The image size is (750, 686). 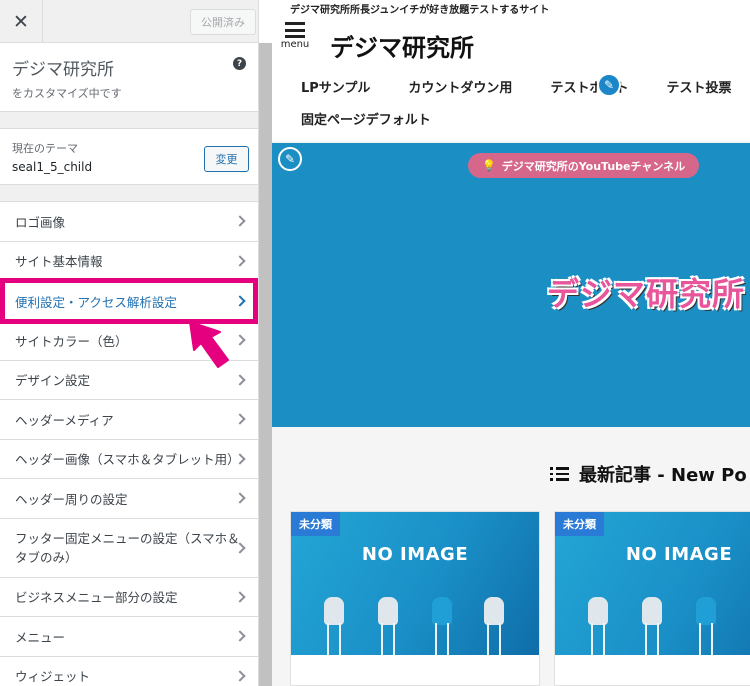 What do you see at coordinates (663, 475) in the screenshot?
I see `latest-posts-title: 最新記事 - New Po` at bounding box center [663, 475].